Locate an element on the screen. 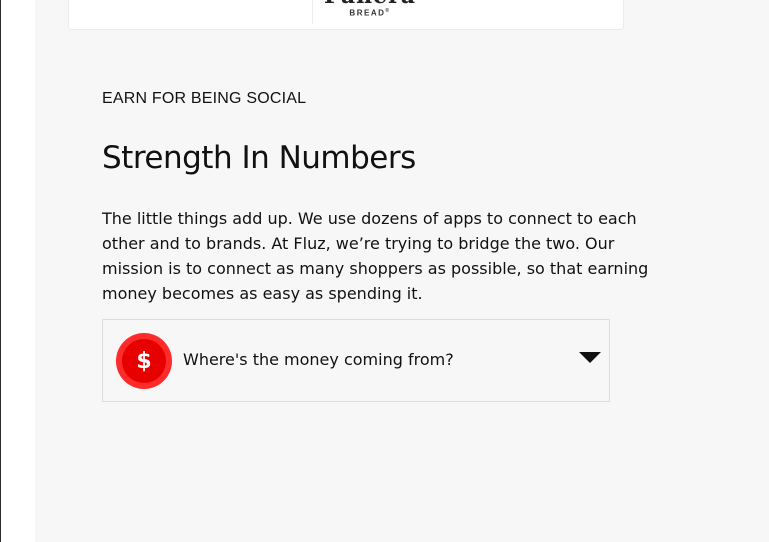 Image resolution: width=769 pixels, height=542 pixels. window-left-border is located at coordinates (0, 271).